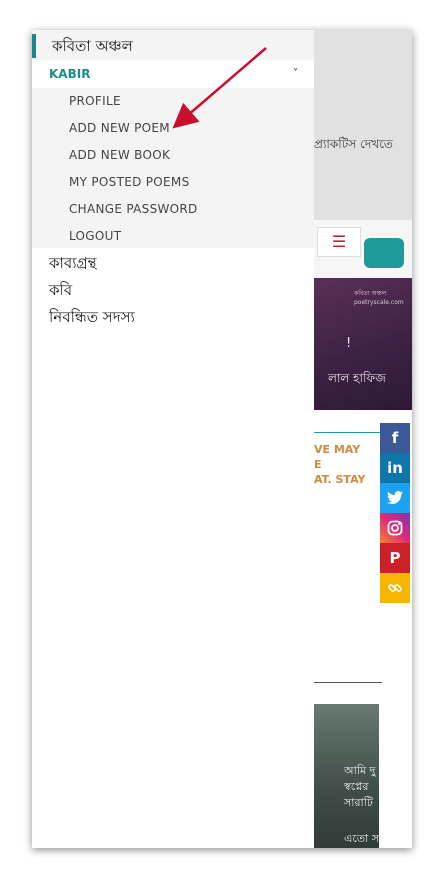 Image resolution: width=443 pixels, height=879 pixels. What do you see at coordinates (395, 558) in the screenshot?
I see `pinterest-icon: P` at bounding box center [395, 558].